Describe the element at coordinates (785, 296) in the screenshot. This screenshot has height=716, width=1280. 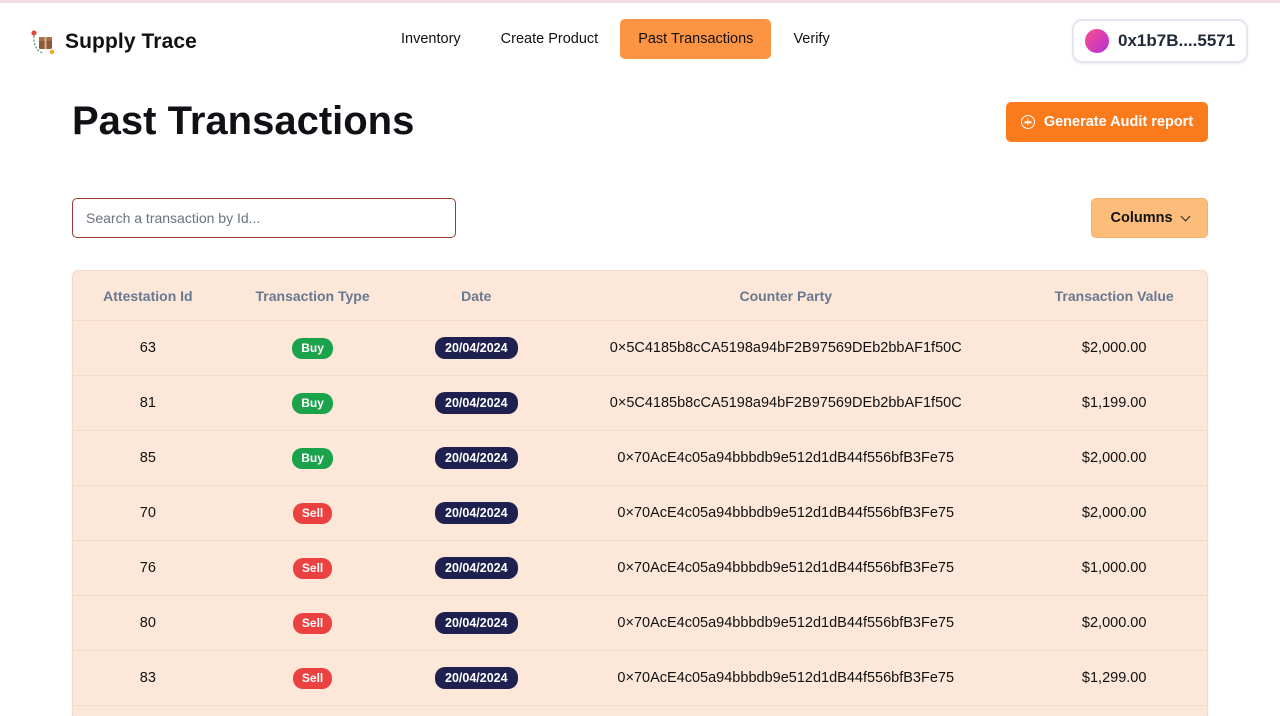
I see `header-counter-party: Counter Party` at that location.